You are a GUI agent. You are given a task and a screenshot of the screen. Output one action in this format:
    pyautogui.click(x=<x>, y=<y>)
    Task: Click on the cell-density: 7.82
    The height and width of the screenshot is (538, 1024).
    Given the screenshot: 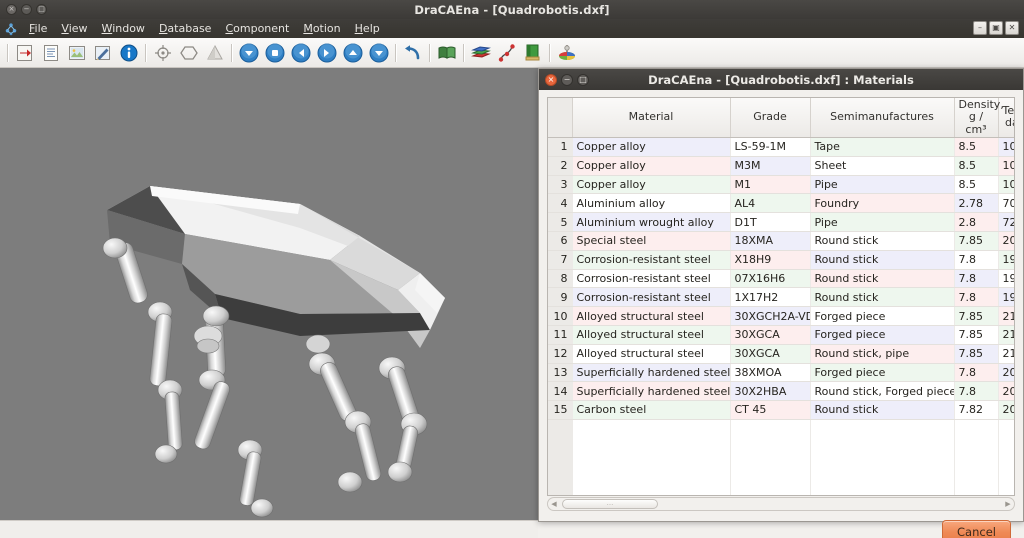 What is the action you would take?
    pyautogui.click(x=976, y=410)
    